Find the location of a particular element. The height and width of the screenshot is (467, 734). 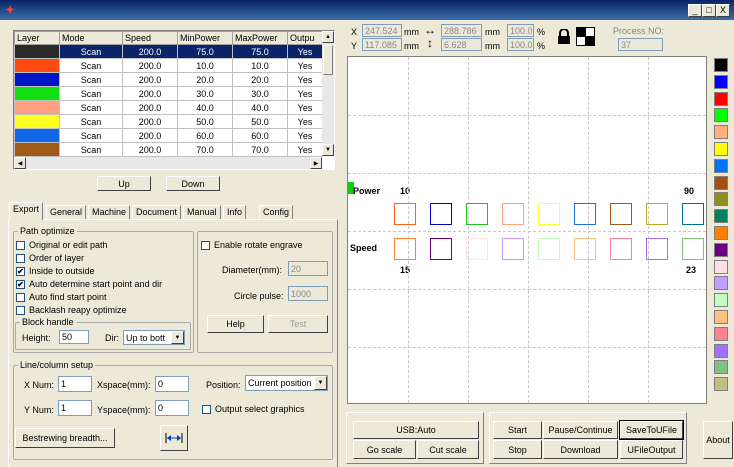

table-row: Scan 200.0 60.0 60.0 Yes is located at coordinates (168, 135).